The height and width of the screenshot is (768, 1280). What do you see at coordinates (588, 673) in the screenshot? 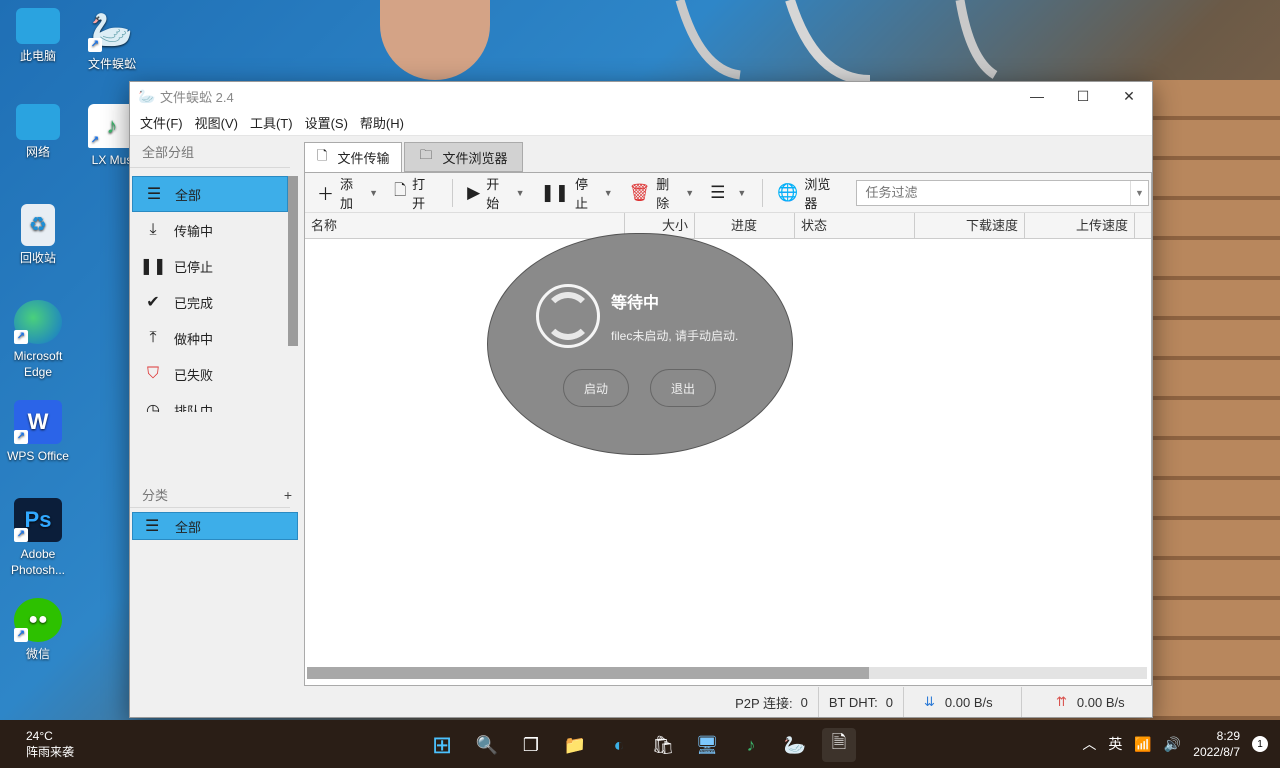
I see `scrollbar-thumb` at bounding box center [588, 673].